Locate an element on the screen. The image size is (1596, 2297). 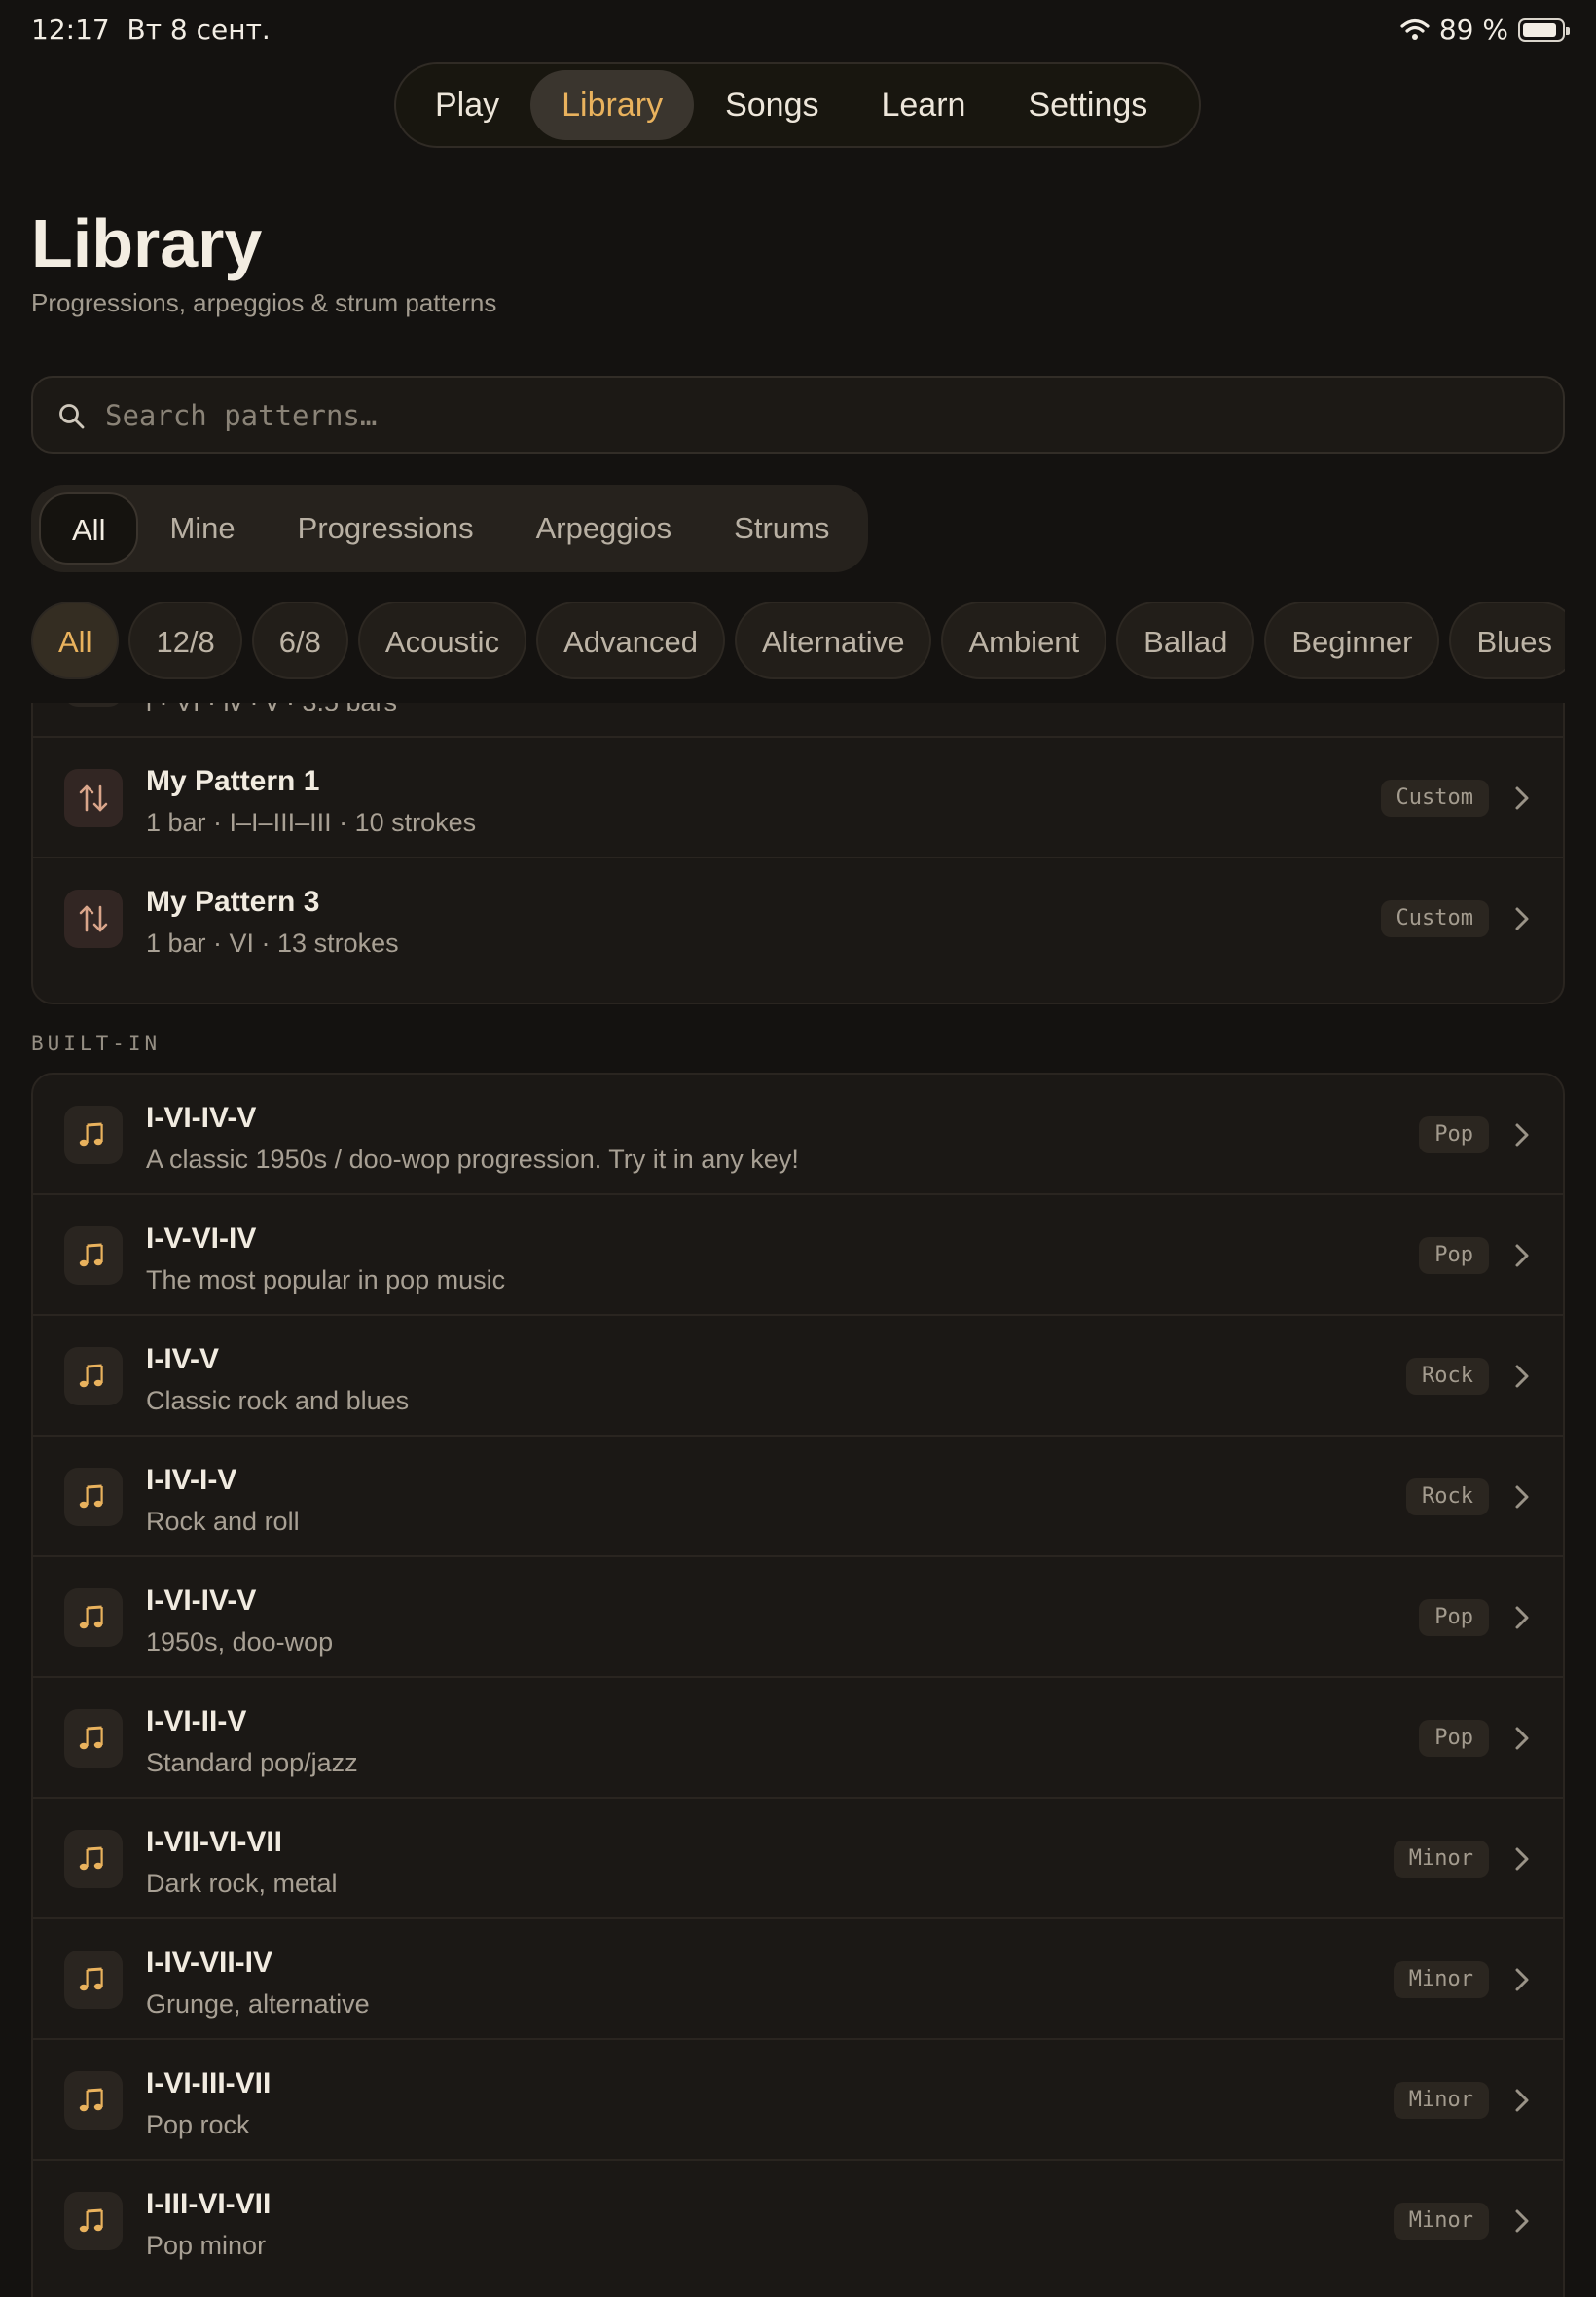
type-filter: All Mine Progressions Arpeggios Strums is located at coordinates (450, 528).